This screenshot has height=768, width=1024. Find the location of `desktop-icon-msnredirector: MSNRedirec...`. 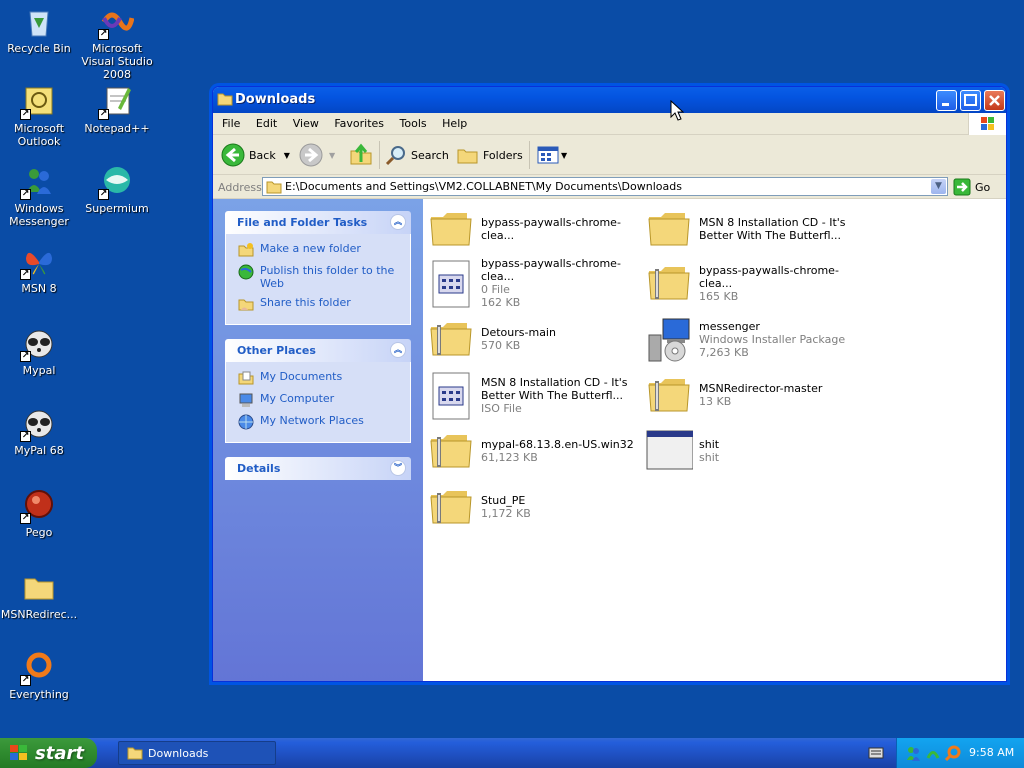

desktop-icon-msnredirector: MSNRedirec... is located at coordinates (39, 595).